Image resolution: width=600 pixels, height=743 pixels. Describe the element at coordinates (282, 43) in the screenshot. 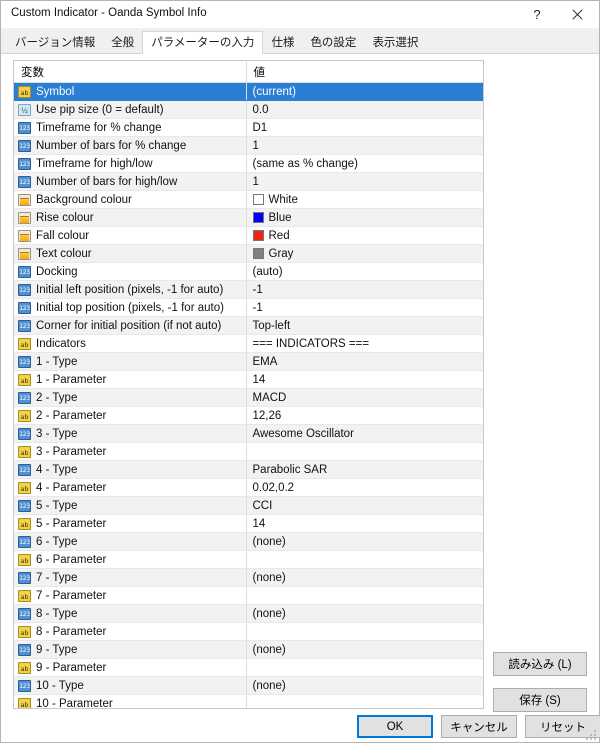

I see `tab-spec: 仕様` at that location.